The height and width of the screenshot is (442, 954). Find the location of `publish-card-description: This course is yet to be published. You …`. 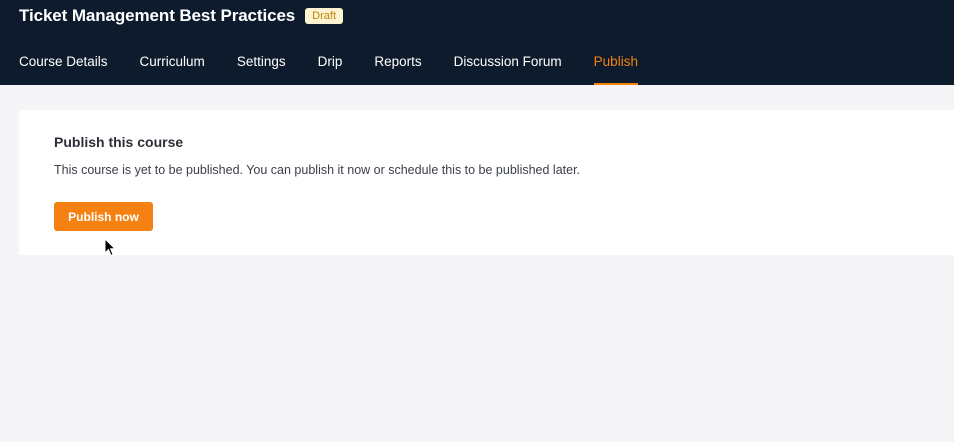

publish-card-description: This course is yet to be published. You … is located at coordinates (317, 170).